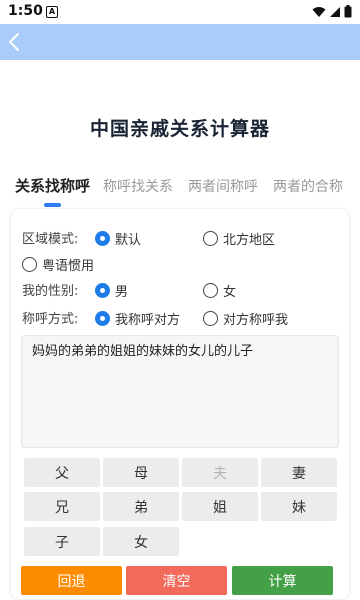  What do you see at coordinates (249, 240) in the screenshot?
I see `region-option-north-label: 北方地区` at bounding box center [249, 240].